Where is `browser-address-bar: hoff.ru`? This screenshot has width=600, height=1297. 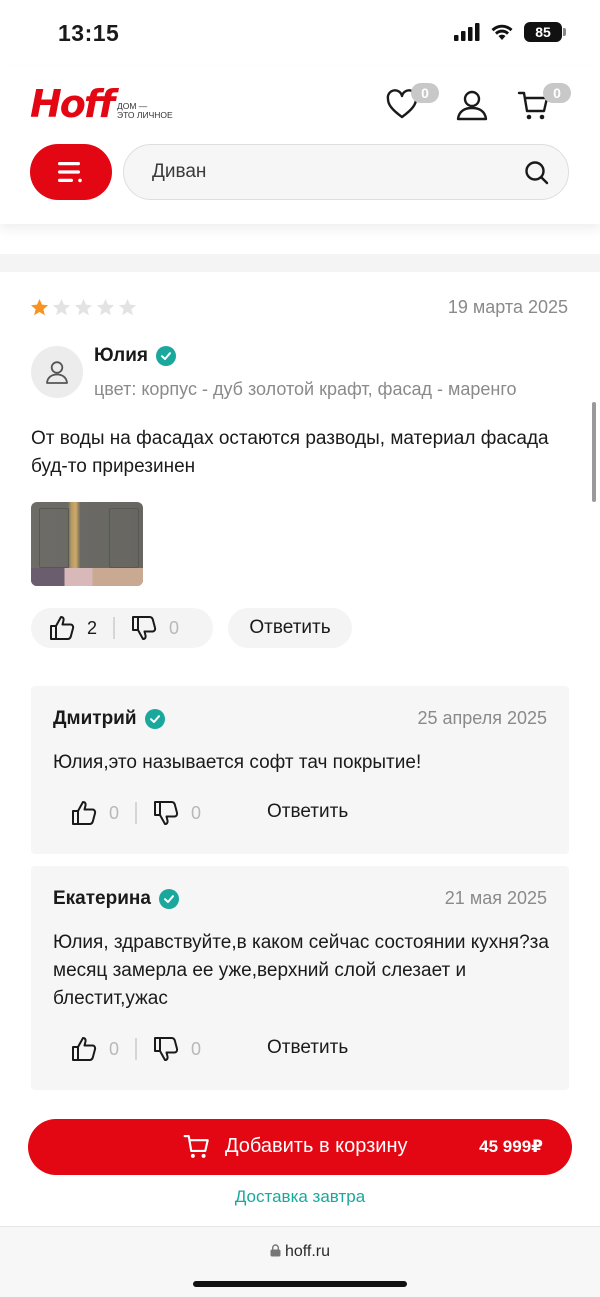 browser-address-bar: hoff.ru is located at coordinates (300, 1261).